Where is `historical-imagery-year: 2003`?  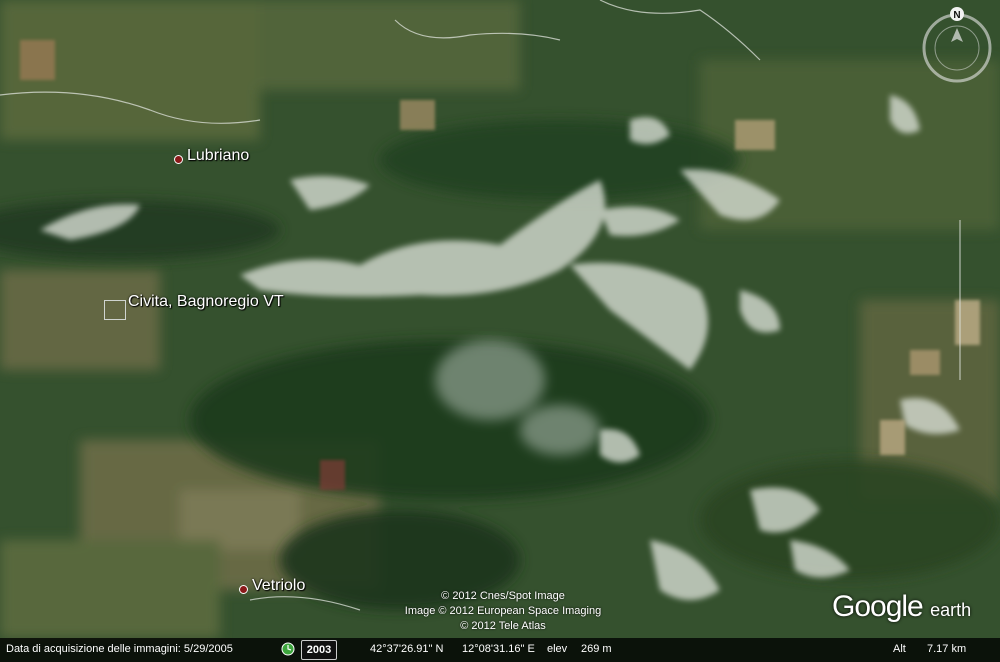
historical-imagery-year: 2003 is located at coordinates (319, 650).